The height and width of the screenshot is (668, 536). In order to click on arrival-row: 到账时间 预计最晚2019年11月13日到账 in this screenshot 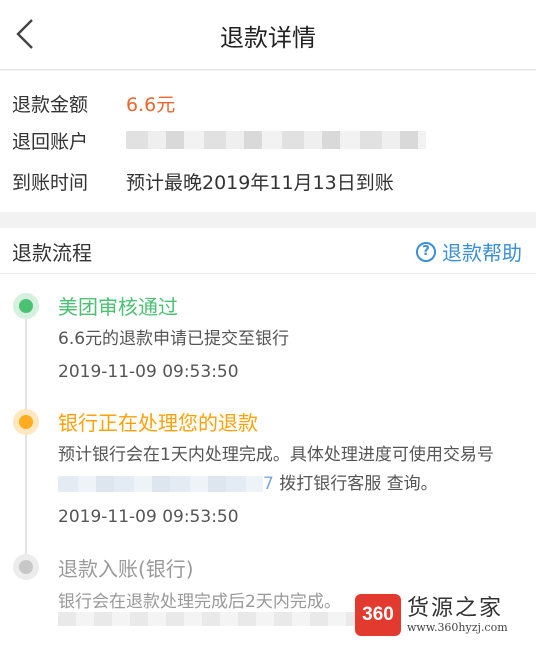, I will do `click(203, 181)`.